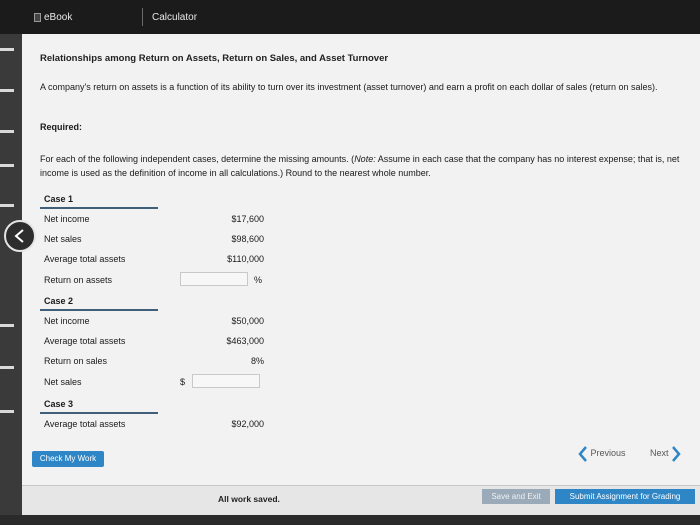  I want to click on save-and-exit-button: Save and Exit, so click(516, 496).